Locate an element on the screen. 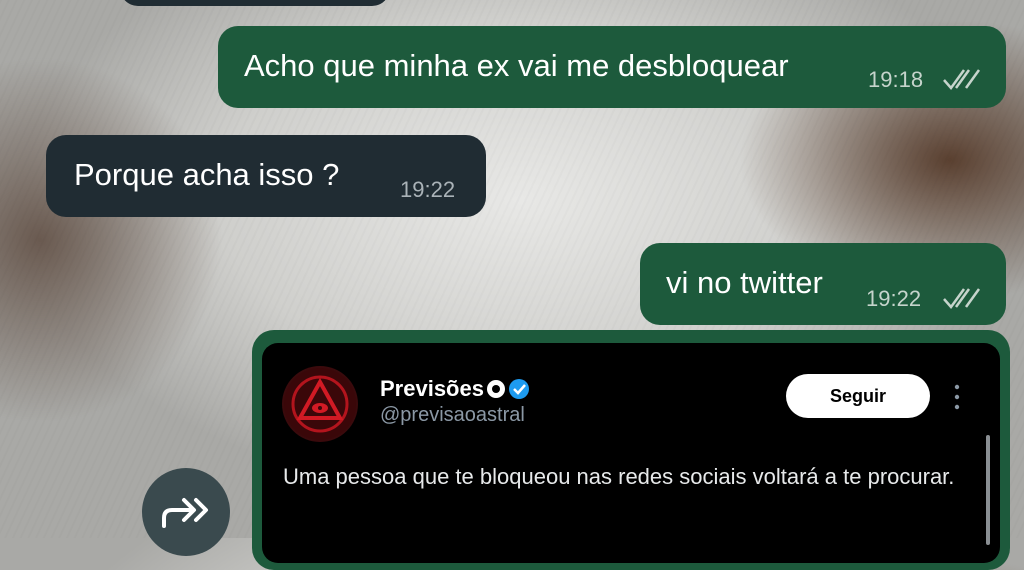 The image size is (1024, 570). message-bubble-outgoing: vi no twitter 19:22 is located at coordinates (823, 284).